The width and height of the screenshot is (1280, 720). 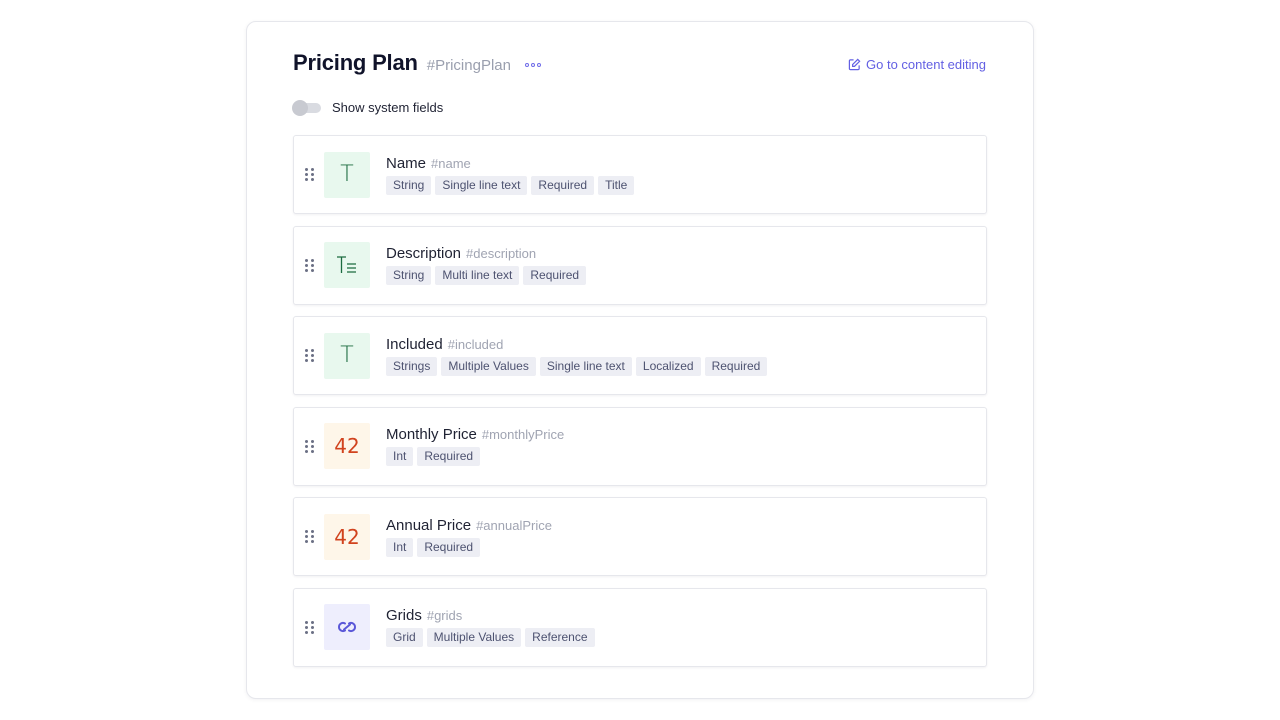 I want to click on system-fields-label: Show system fields, so click(x=388, y=107).